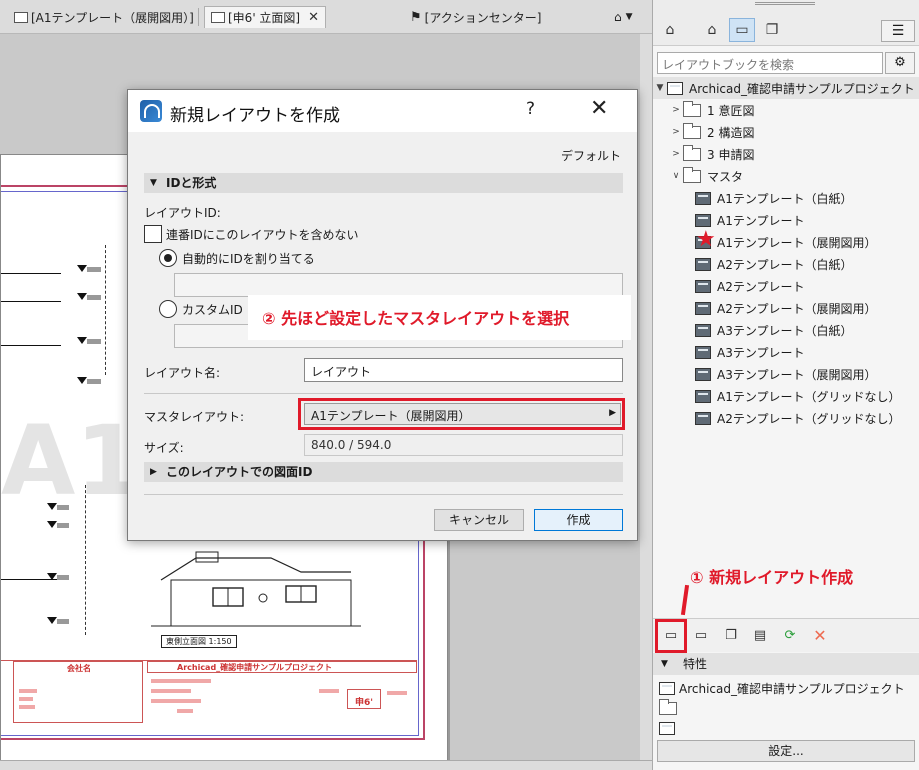 This screenshot has height=770, width=919. What do you see at coordinates (790, 636) in the screenshot?
I see `update-icon: ⟳` at bounding box center [790, 636].